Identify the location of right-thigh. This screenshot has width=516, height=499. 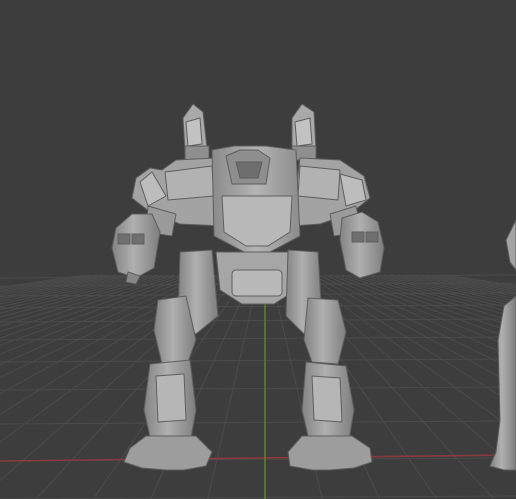
(325, 331).